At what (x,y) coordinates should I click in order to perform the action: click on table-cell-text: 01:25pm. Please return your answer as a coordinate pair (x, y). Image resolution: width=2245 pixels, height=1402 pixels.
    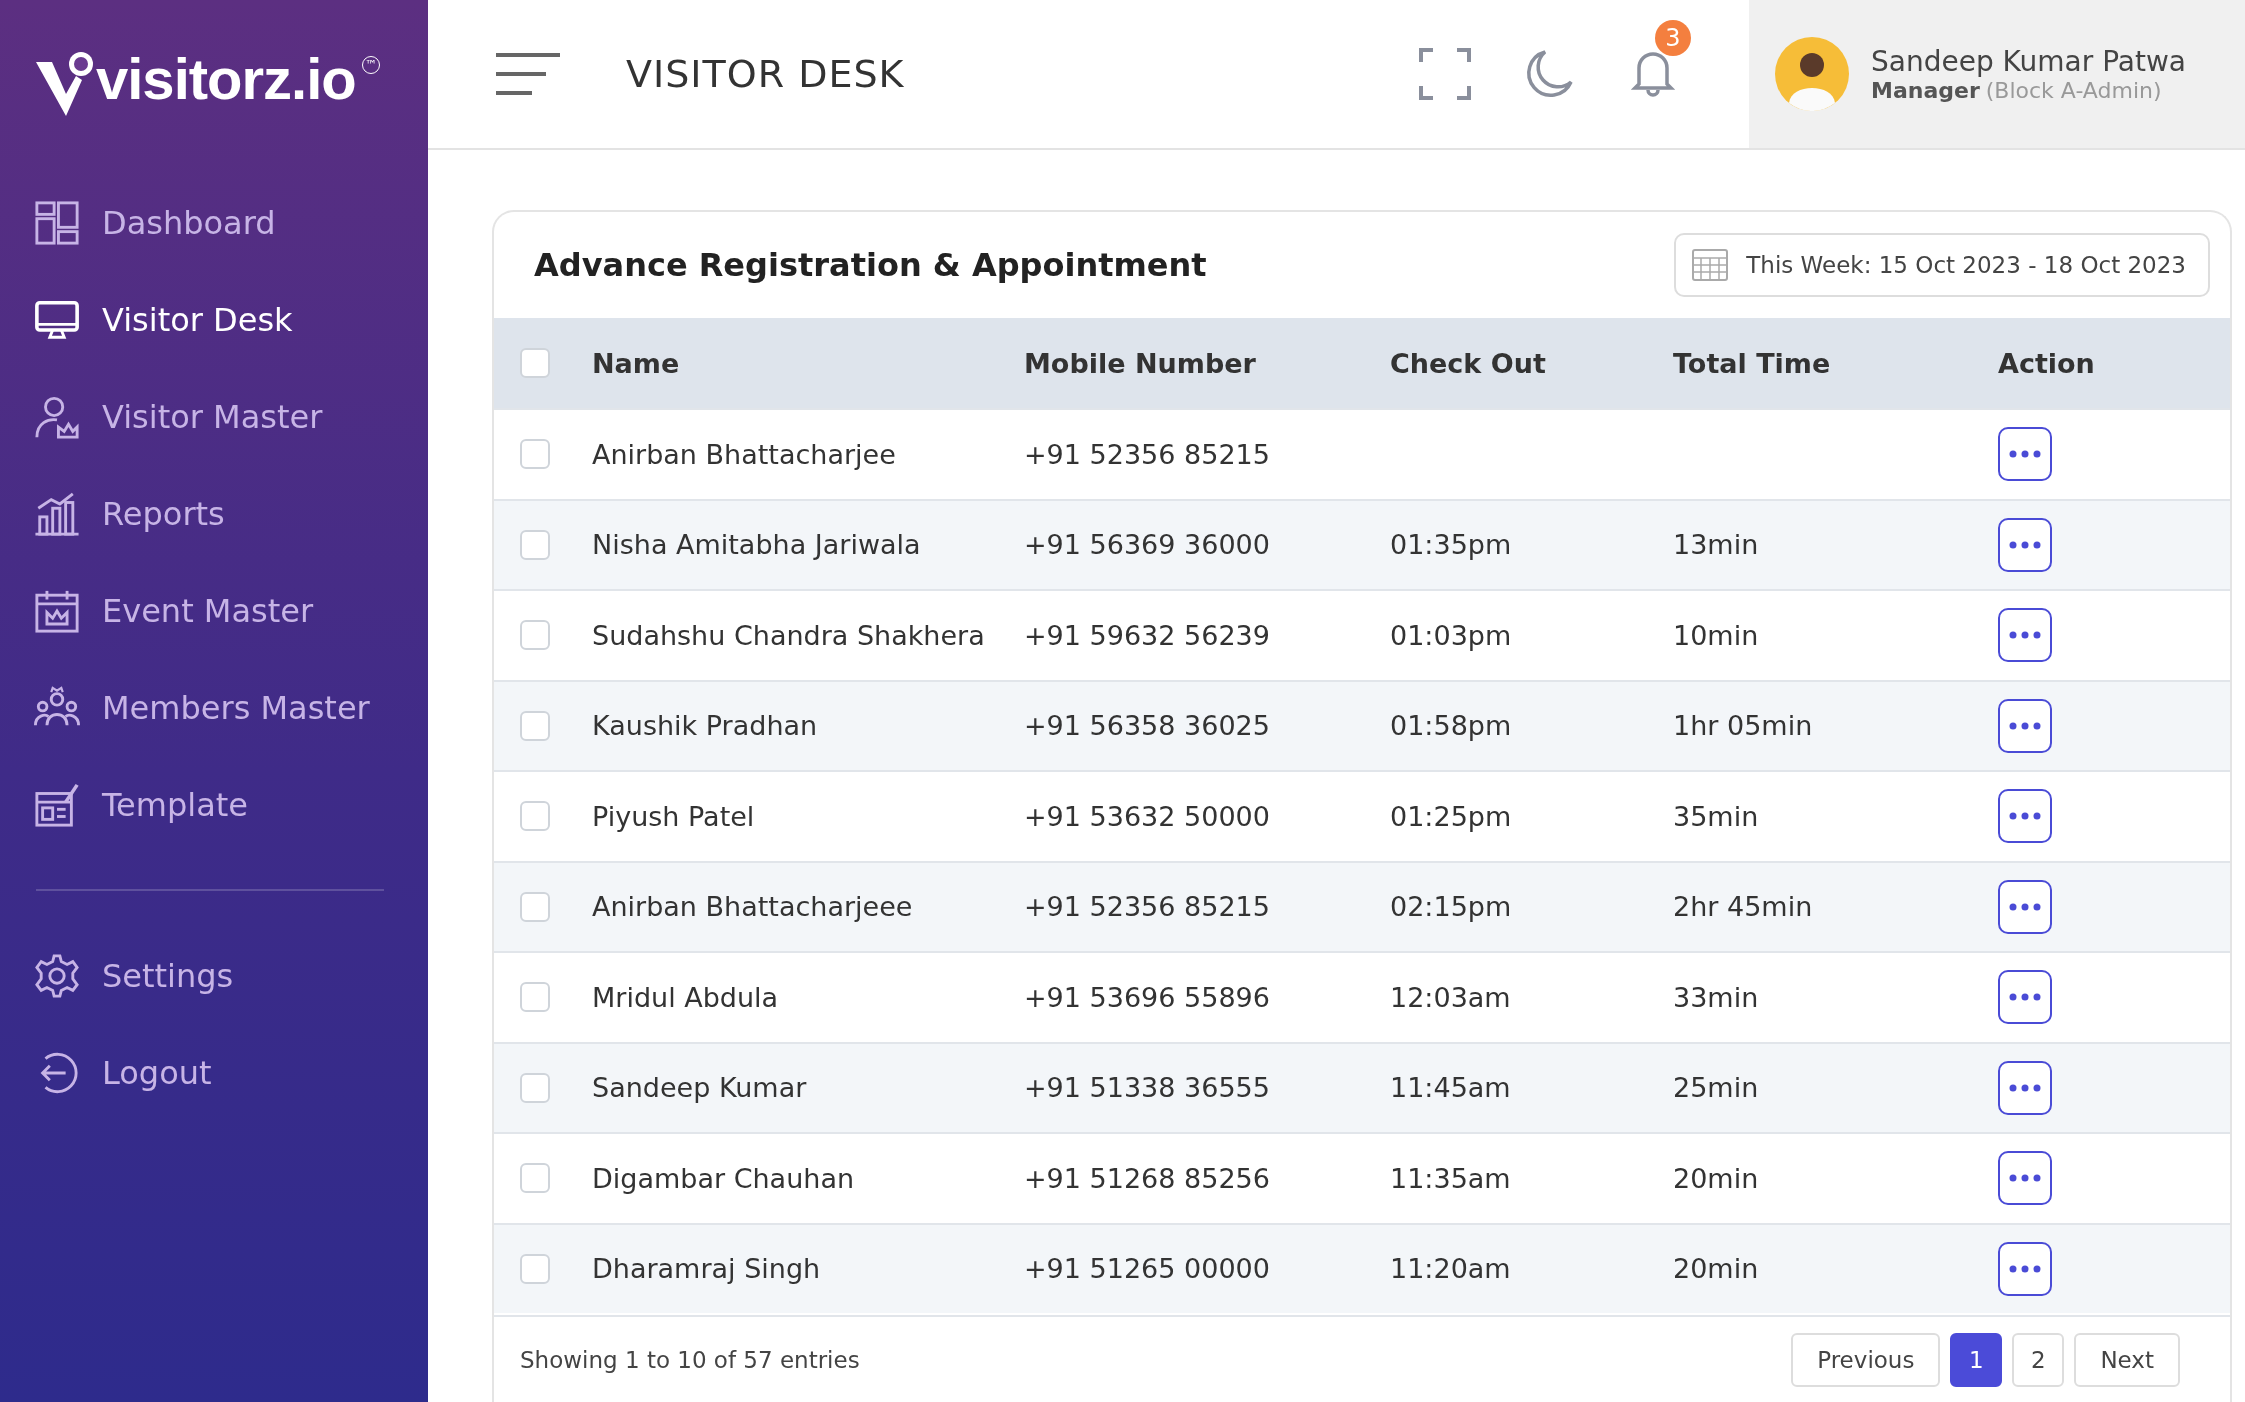
    Looking at the image, I should click on (1451, 816).